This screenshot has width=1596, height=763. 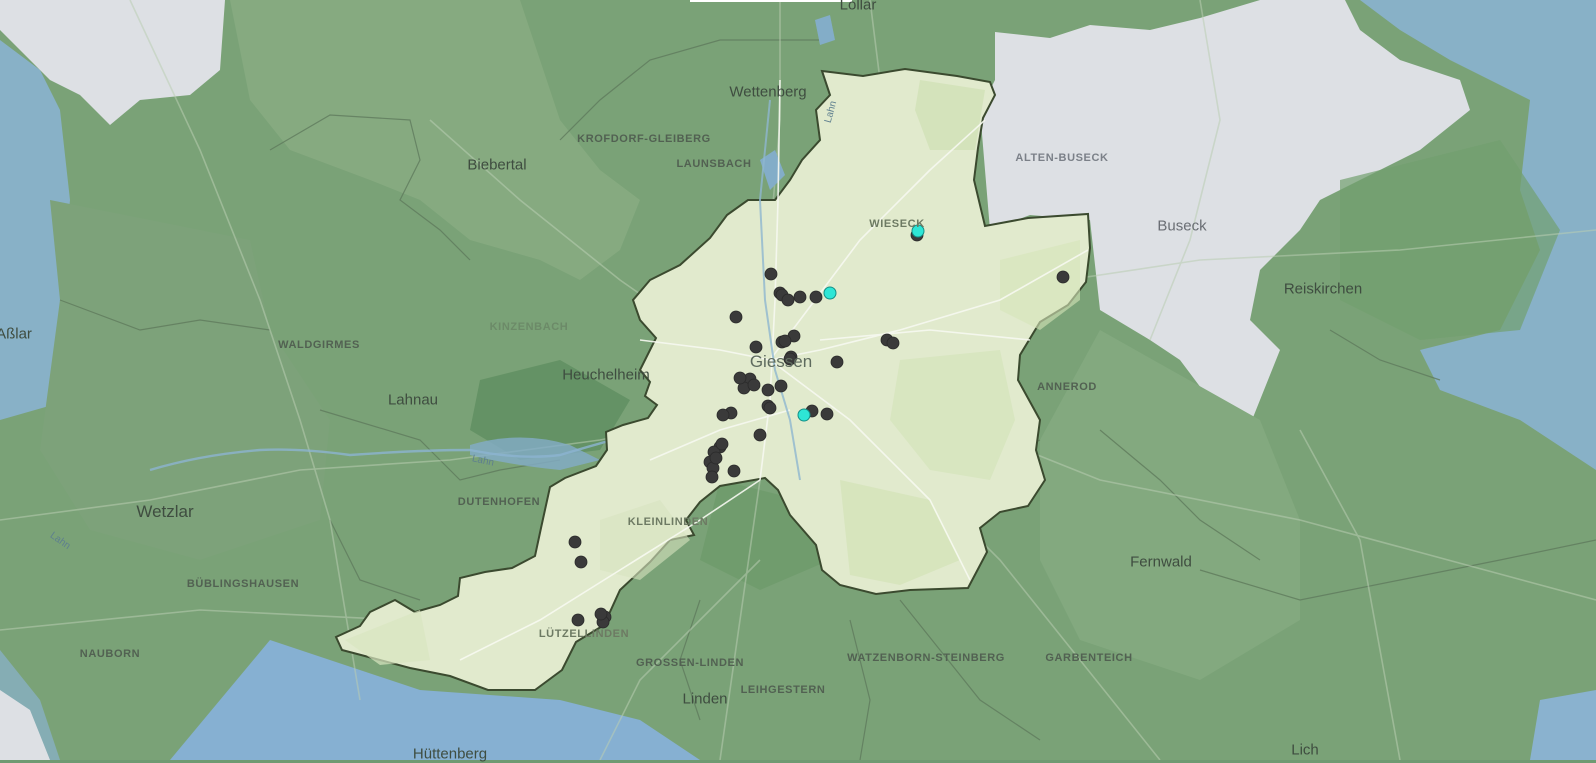 I want to click on top-control-bar, so click(x=771, y=1).